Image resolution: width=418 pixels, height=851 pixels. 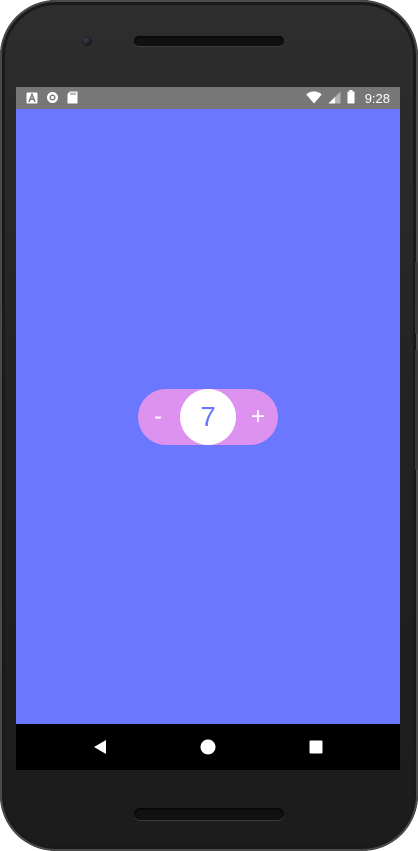 What do you see at coordinates (334, 98) in the screenshot?
I see `cell-signal-icon` at bounding box center [334, 98].